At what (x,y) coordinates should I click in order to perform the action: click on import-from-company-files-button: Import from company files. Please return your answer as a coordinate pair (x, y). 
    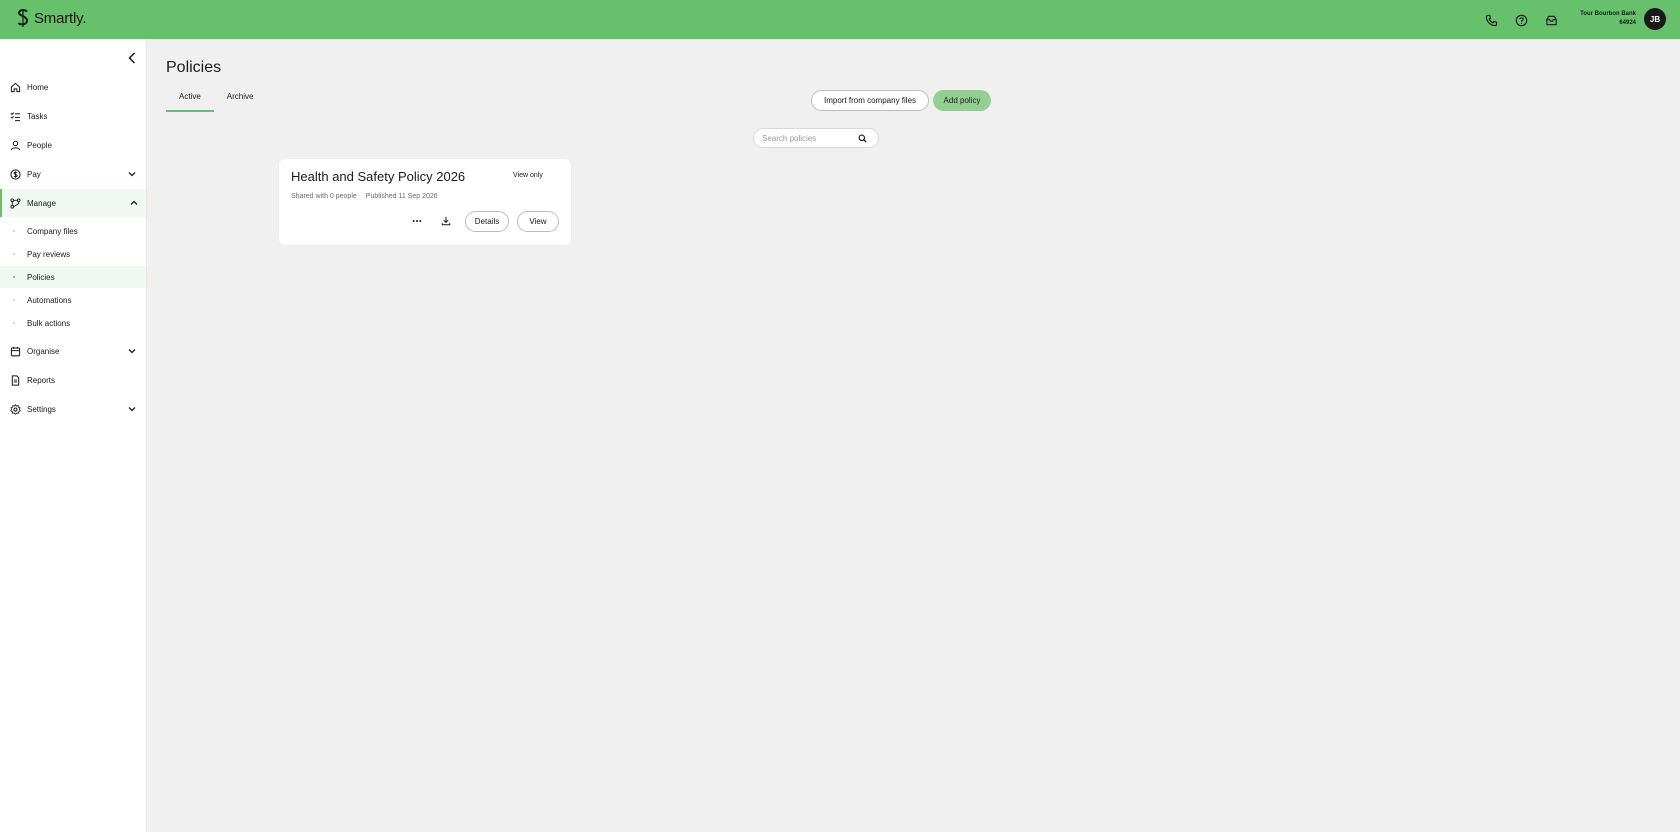
    Looking at the image, I should click on (870, 100).